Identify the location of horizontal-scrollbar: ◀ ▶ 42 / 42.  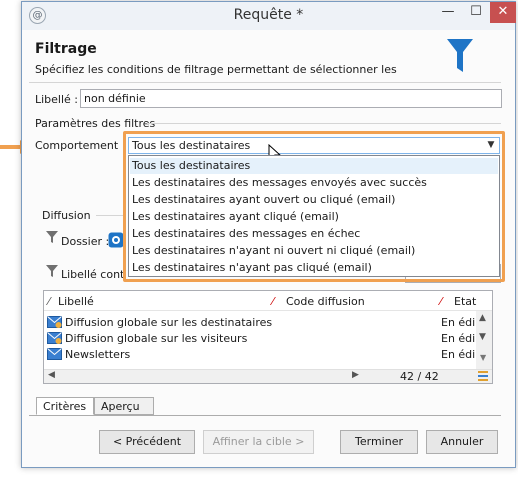
(268, 376).